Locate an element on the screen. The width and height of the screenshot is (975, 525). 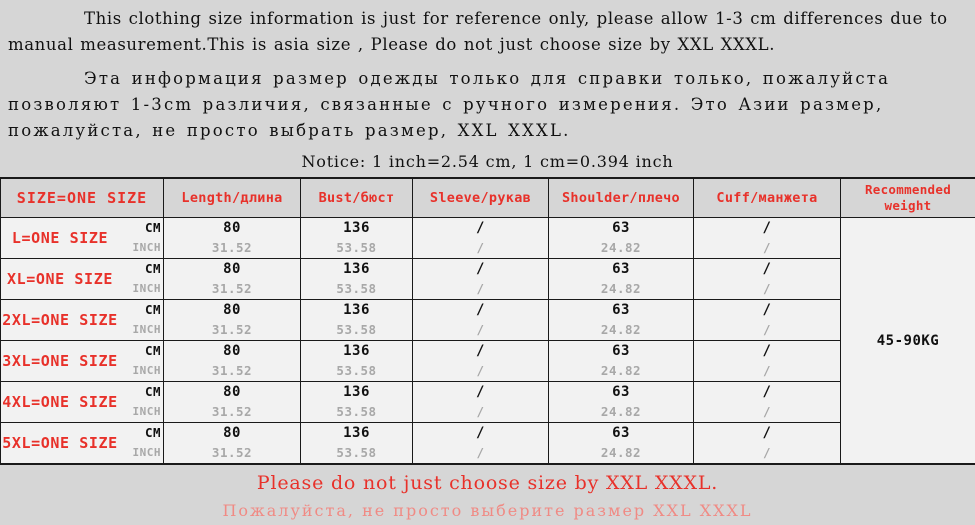
size-cell: 3XL=ONE SIZE CM INCH is located at coordinates (82, 361).